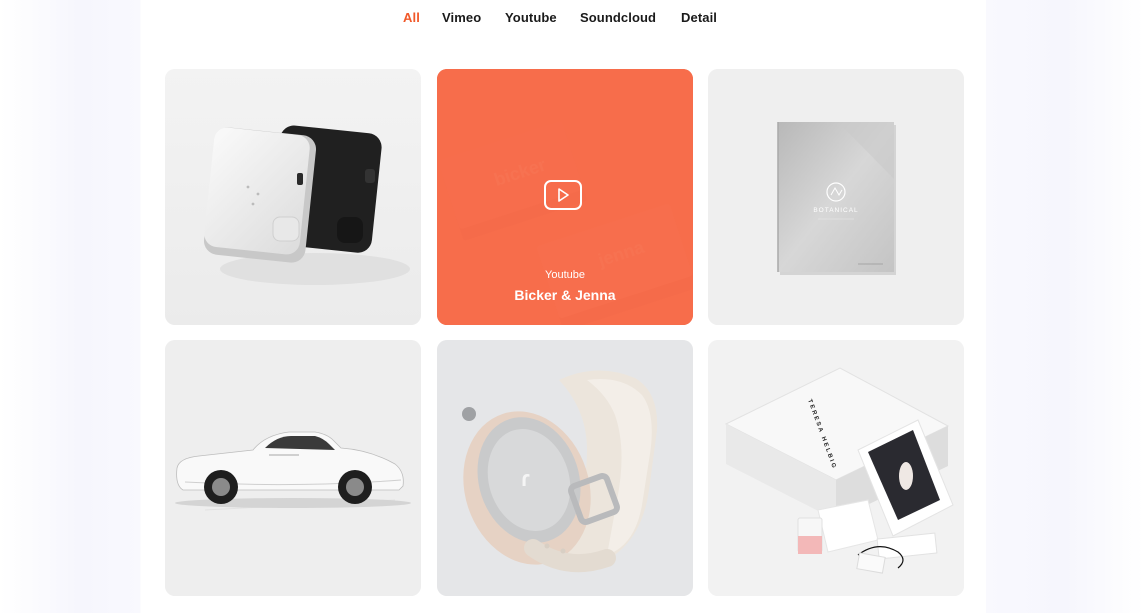 The image size is (1144, 613). What do you see at coordinates (525, 478) in the screenshot?
I see `svg-text: ɾ` at bounding box center [525, 478].